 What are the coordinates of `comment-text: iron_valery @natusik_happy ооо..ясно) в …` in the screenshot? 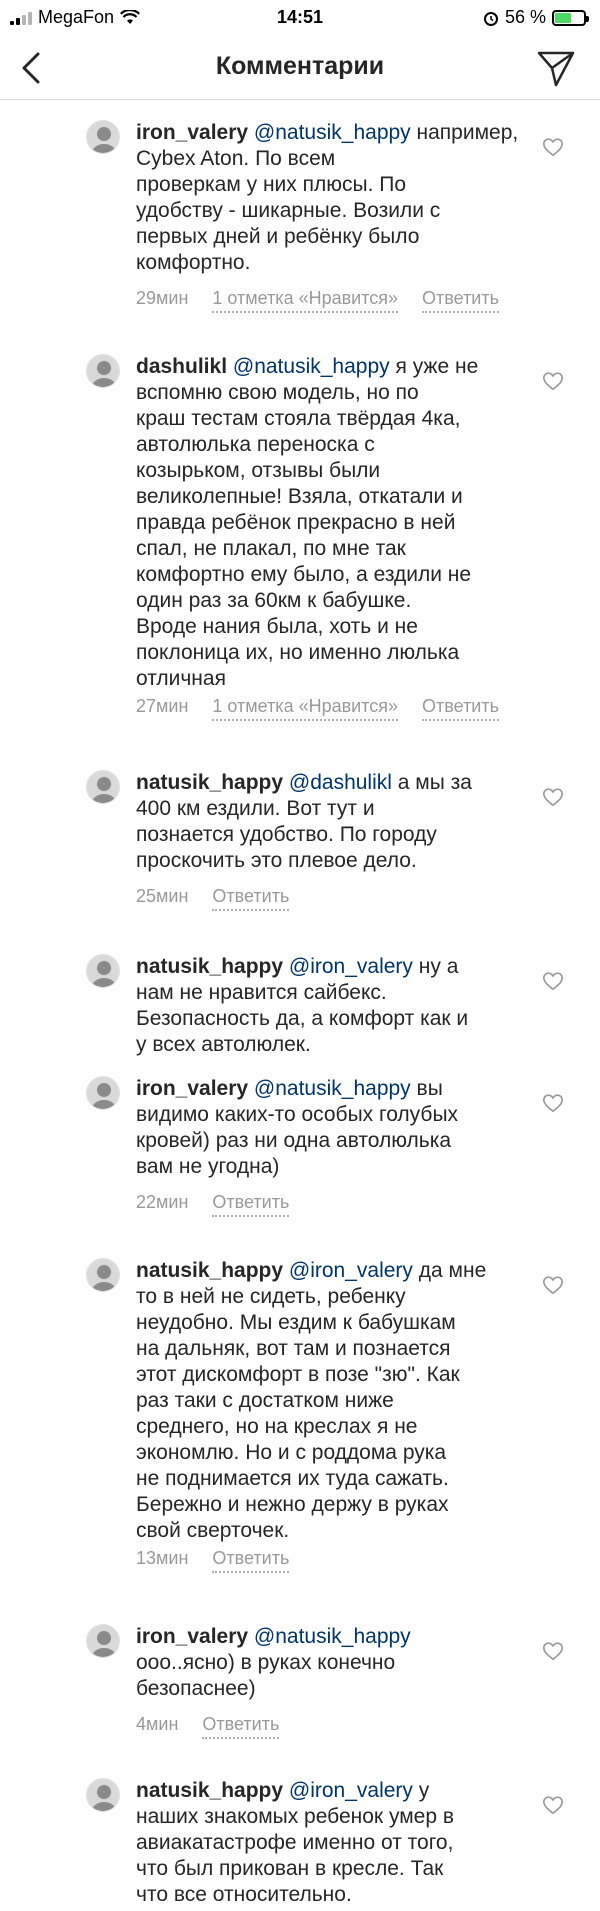 It's located at (336, 1663).